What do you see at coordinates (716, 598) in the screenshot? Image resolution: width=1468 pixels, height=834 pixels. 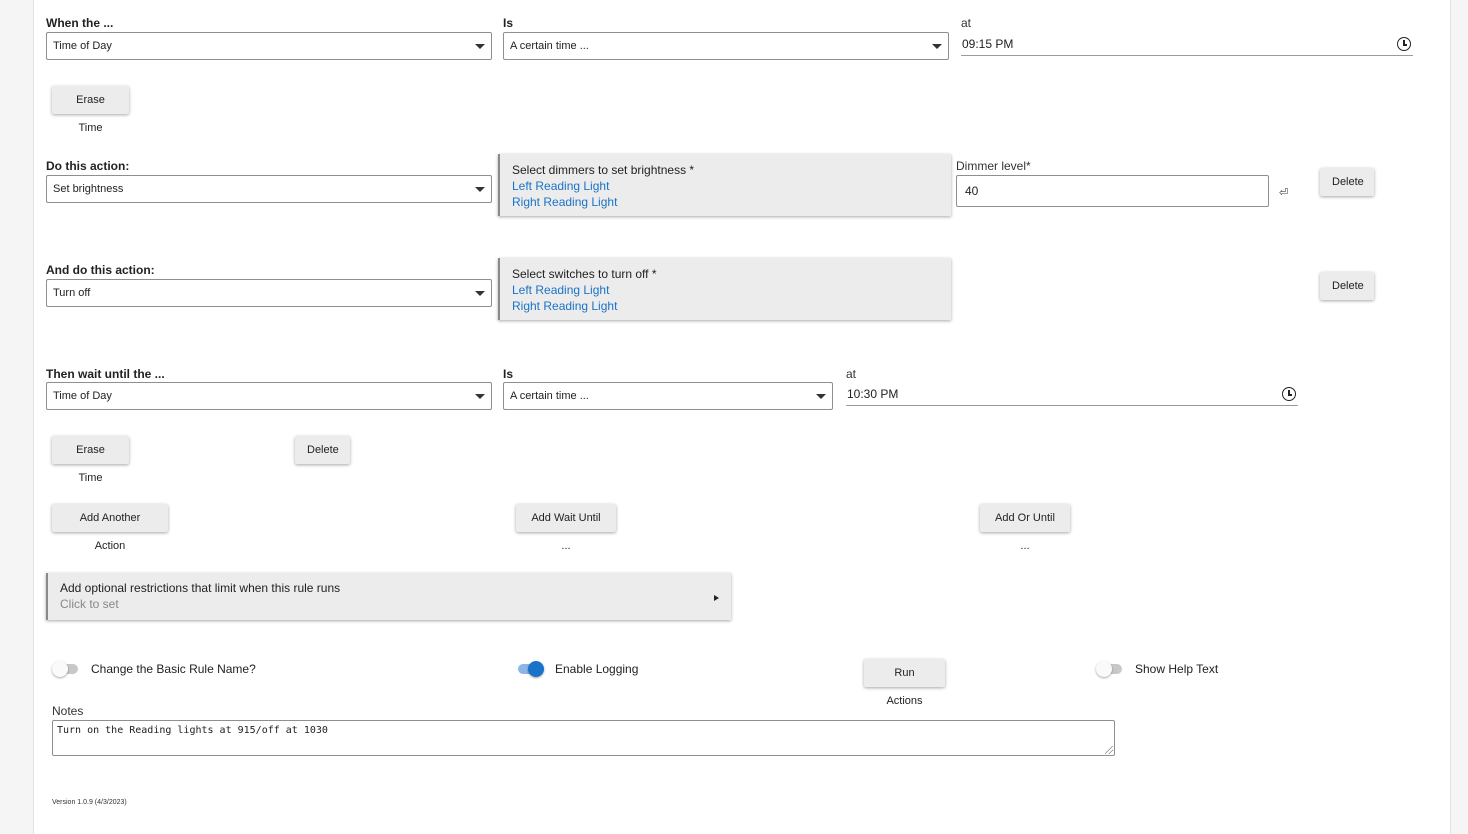 I see `play-arrow-icon` at bounding box center [716, 598].